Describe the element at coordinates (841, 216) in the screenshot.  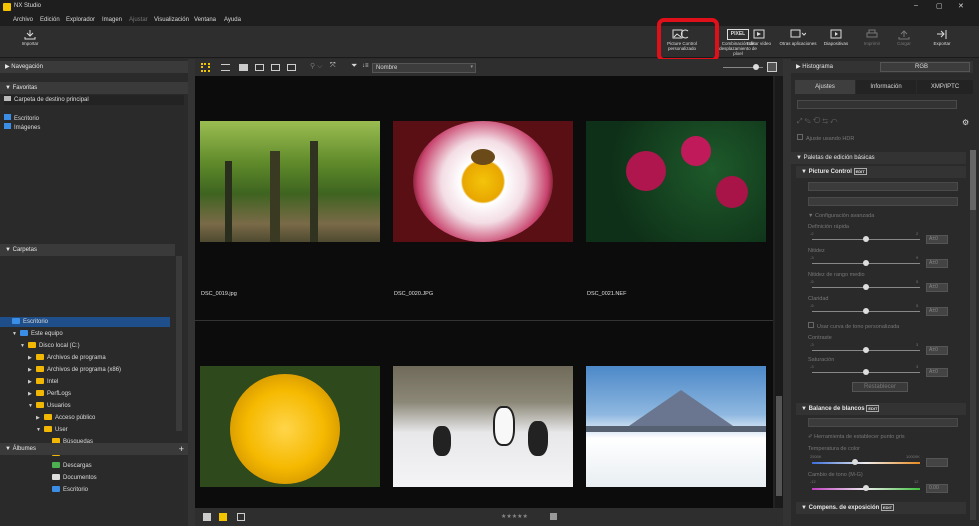
I see `advanced-settings-row: ▼ Configuración avanzada` at that location.